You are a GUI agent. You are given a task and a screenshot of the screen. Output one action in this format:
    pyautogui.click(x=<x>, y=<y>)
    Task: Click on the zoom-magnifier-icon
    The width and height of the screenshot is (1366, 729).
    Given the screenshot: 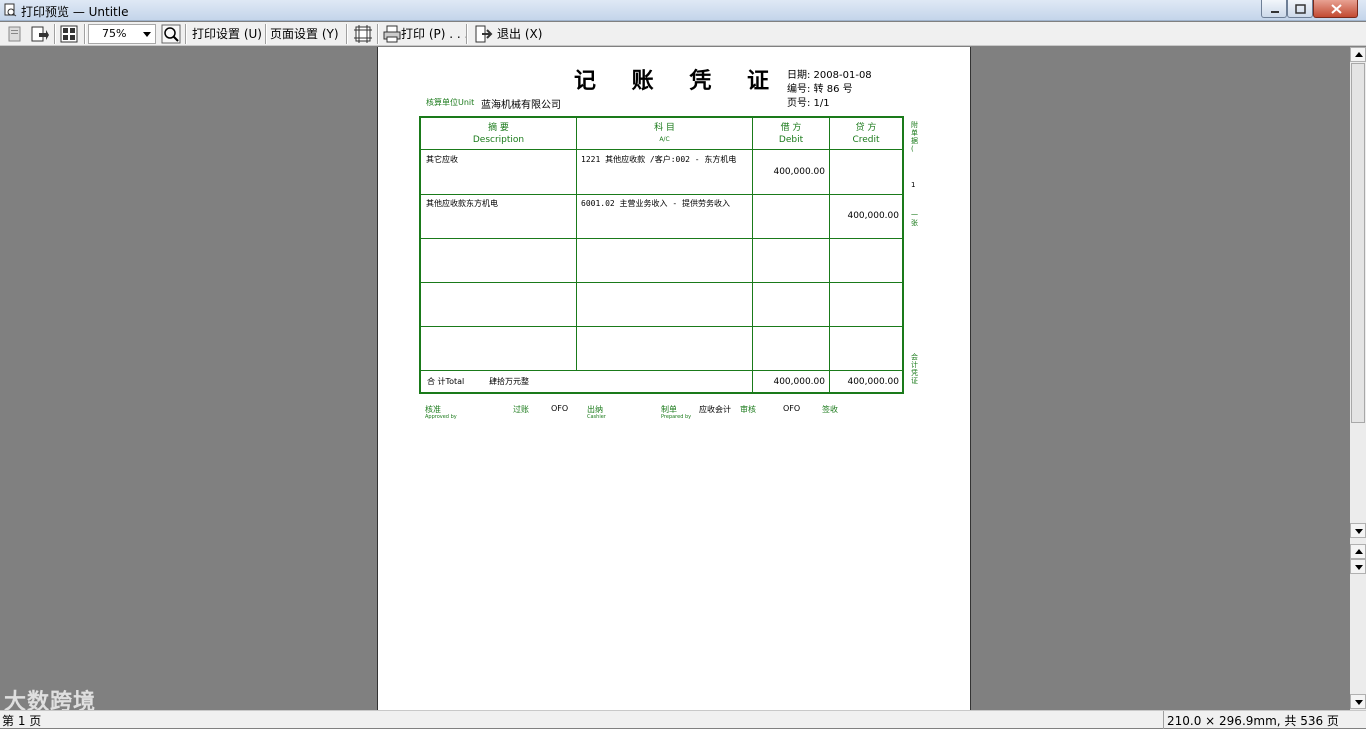 What is the action you would take?
    pyautogui.click(x=171, y=34)
    